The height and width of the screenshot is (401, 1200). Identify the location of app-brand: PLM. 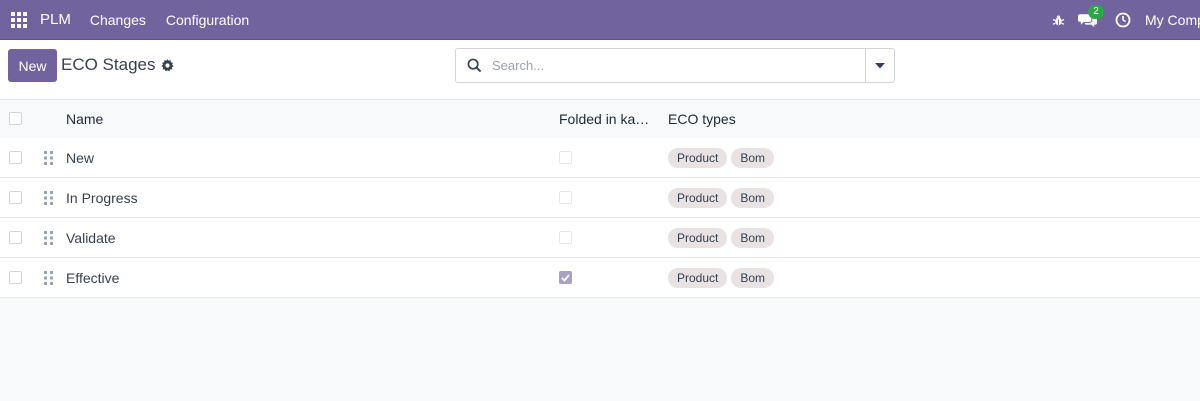
(59, 19).